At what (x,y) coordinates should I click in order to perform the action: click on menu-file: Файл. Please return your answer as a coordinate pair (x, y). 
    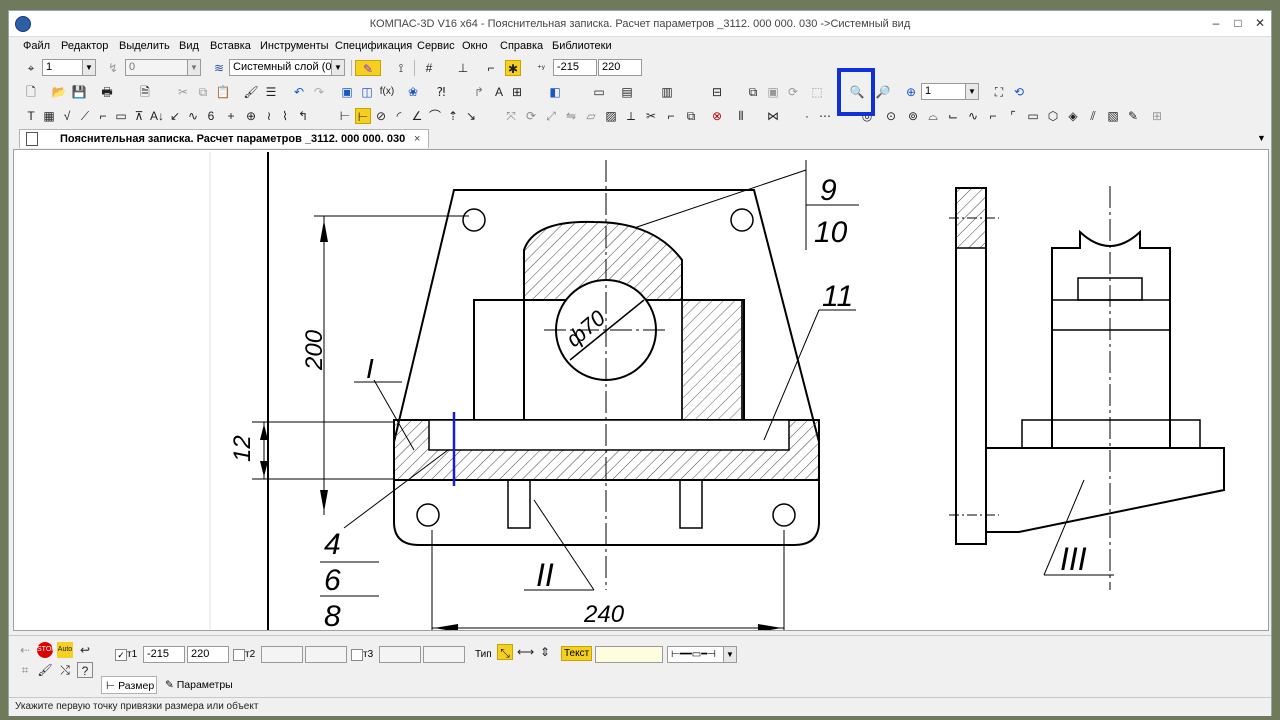
    Looking at the image, I should click on (36, 46).